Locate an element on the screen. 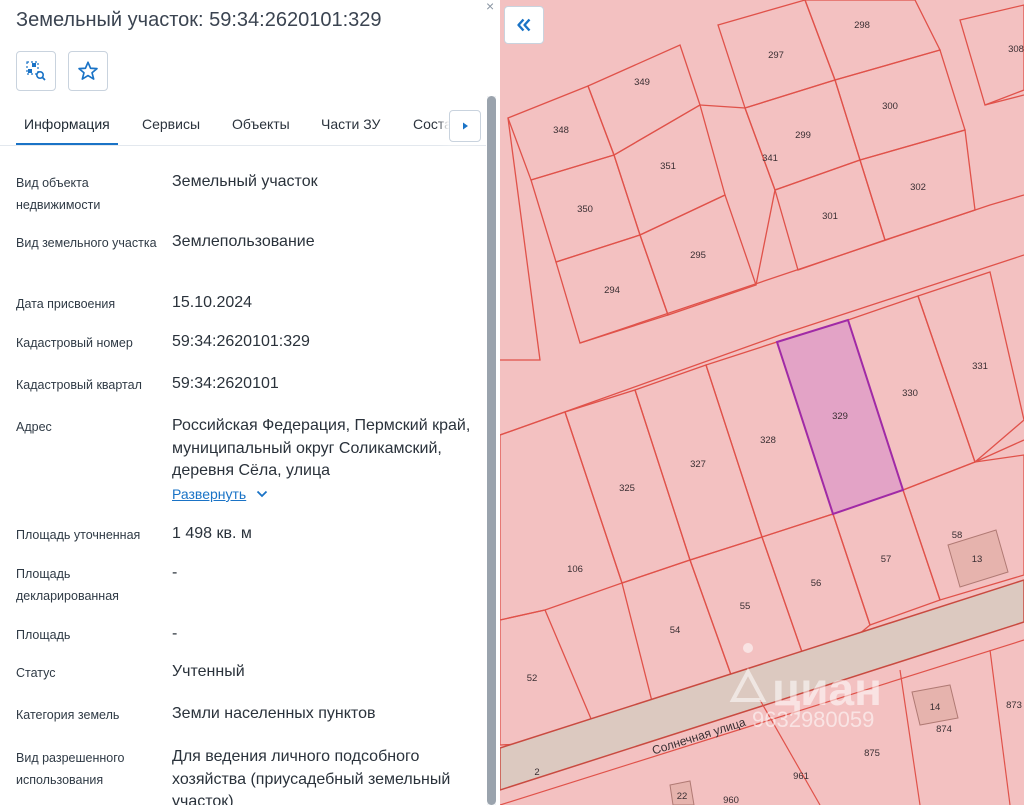 The height and width of the screenshot is (805, 1024). parcel-label-56: 56 is located at coordinates (816, 583).